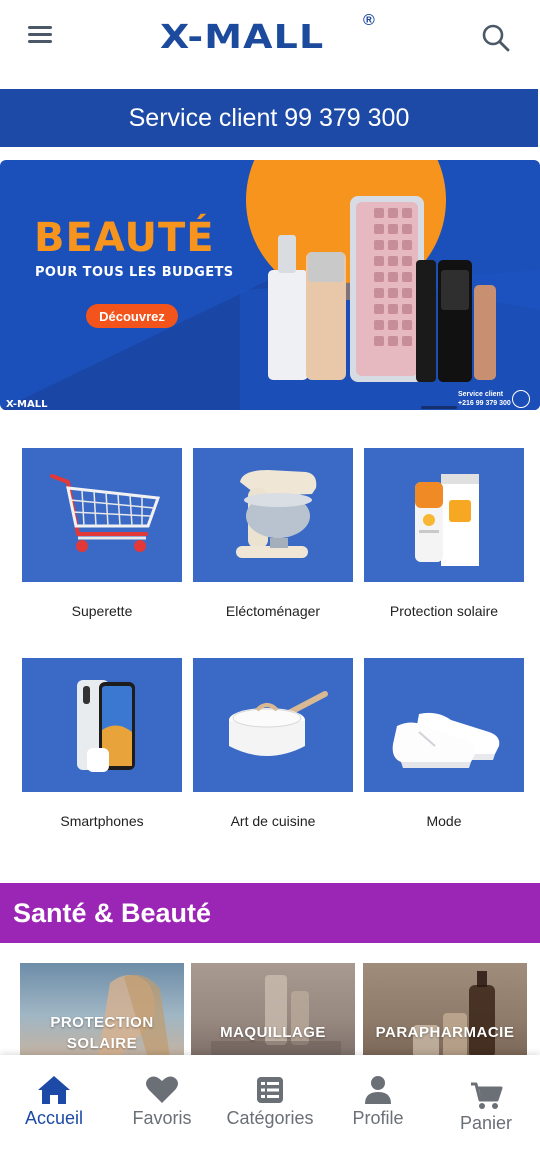 The image size is (540, 1153). Describe the element at coordinates (273, 515) in the screenshot. I see `stand-mixer-icon` at that location.